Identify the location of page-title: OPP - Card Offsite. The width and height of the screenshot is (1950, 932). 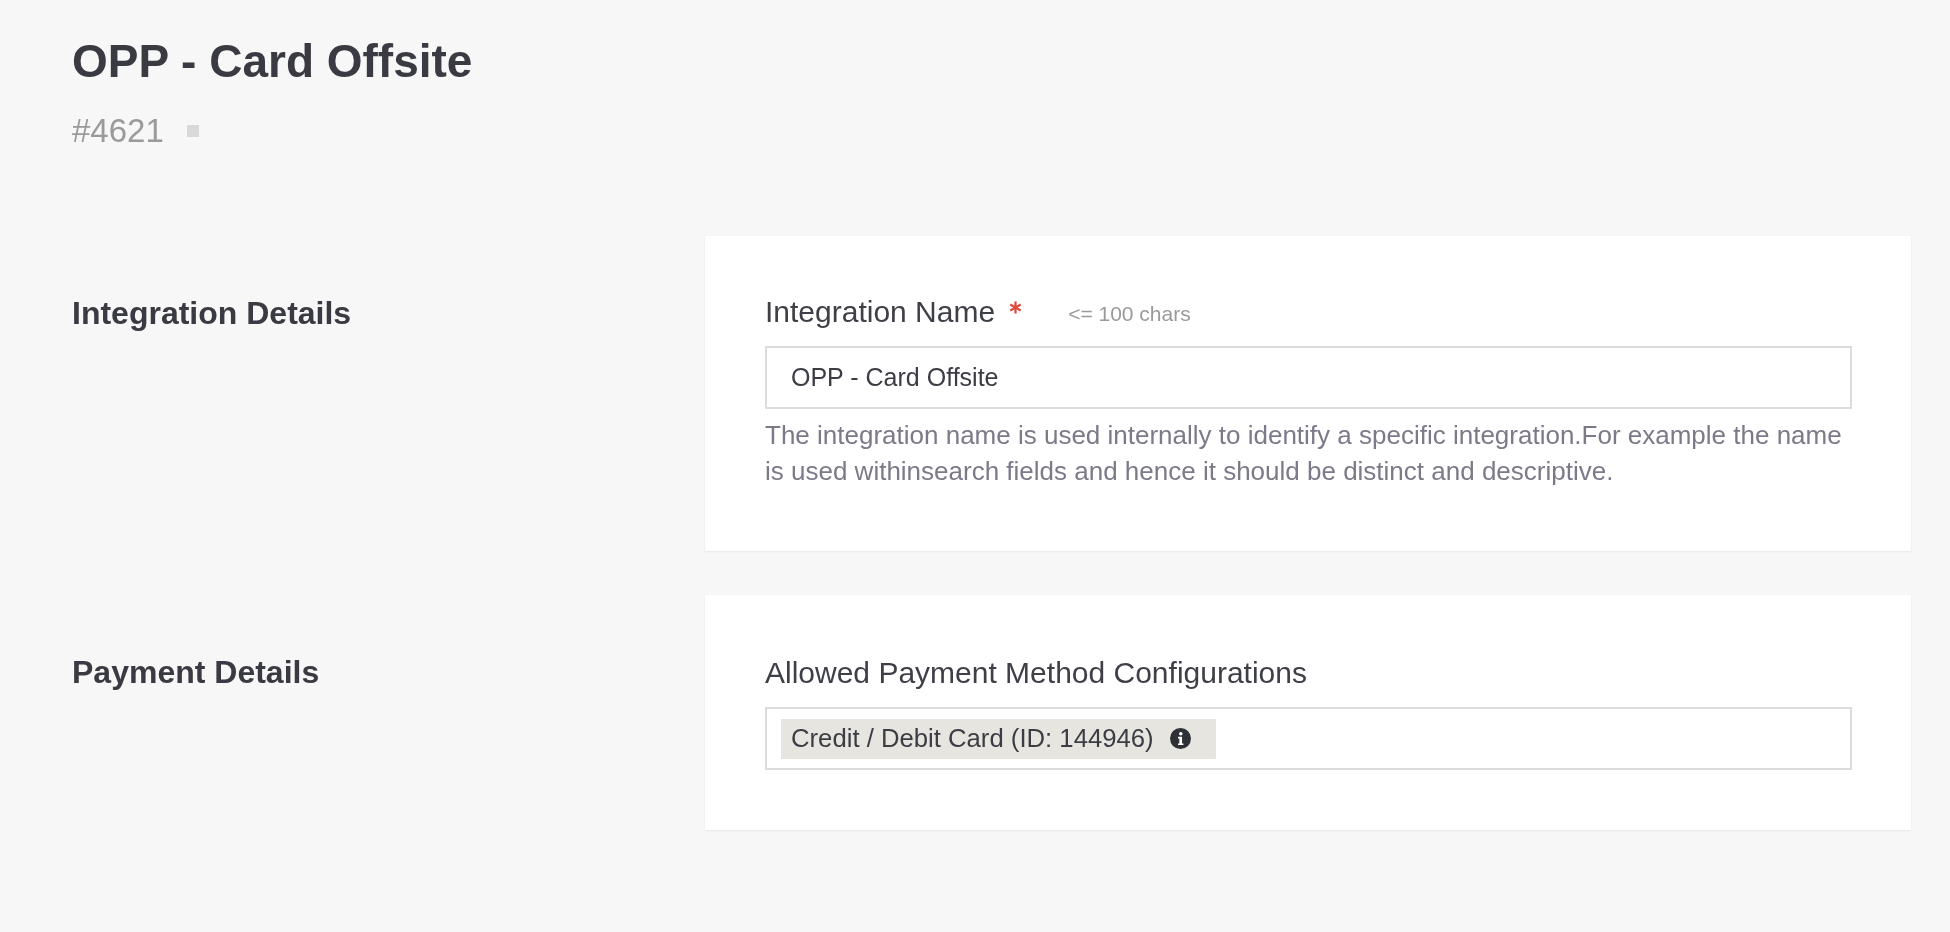
(272, 61).